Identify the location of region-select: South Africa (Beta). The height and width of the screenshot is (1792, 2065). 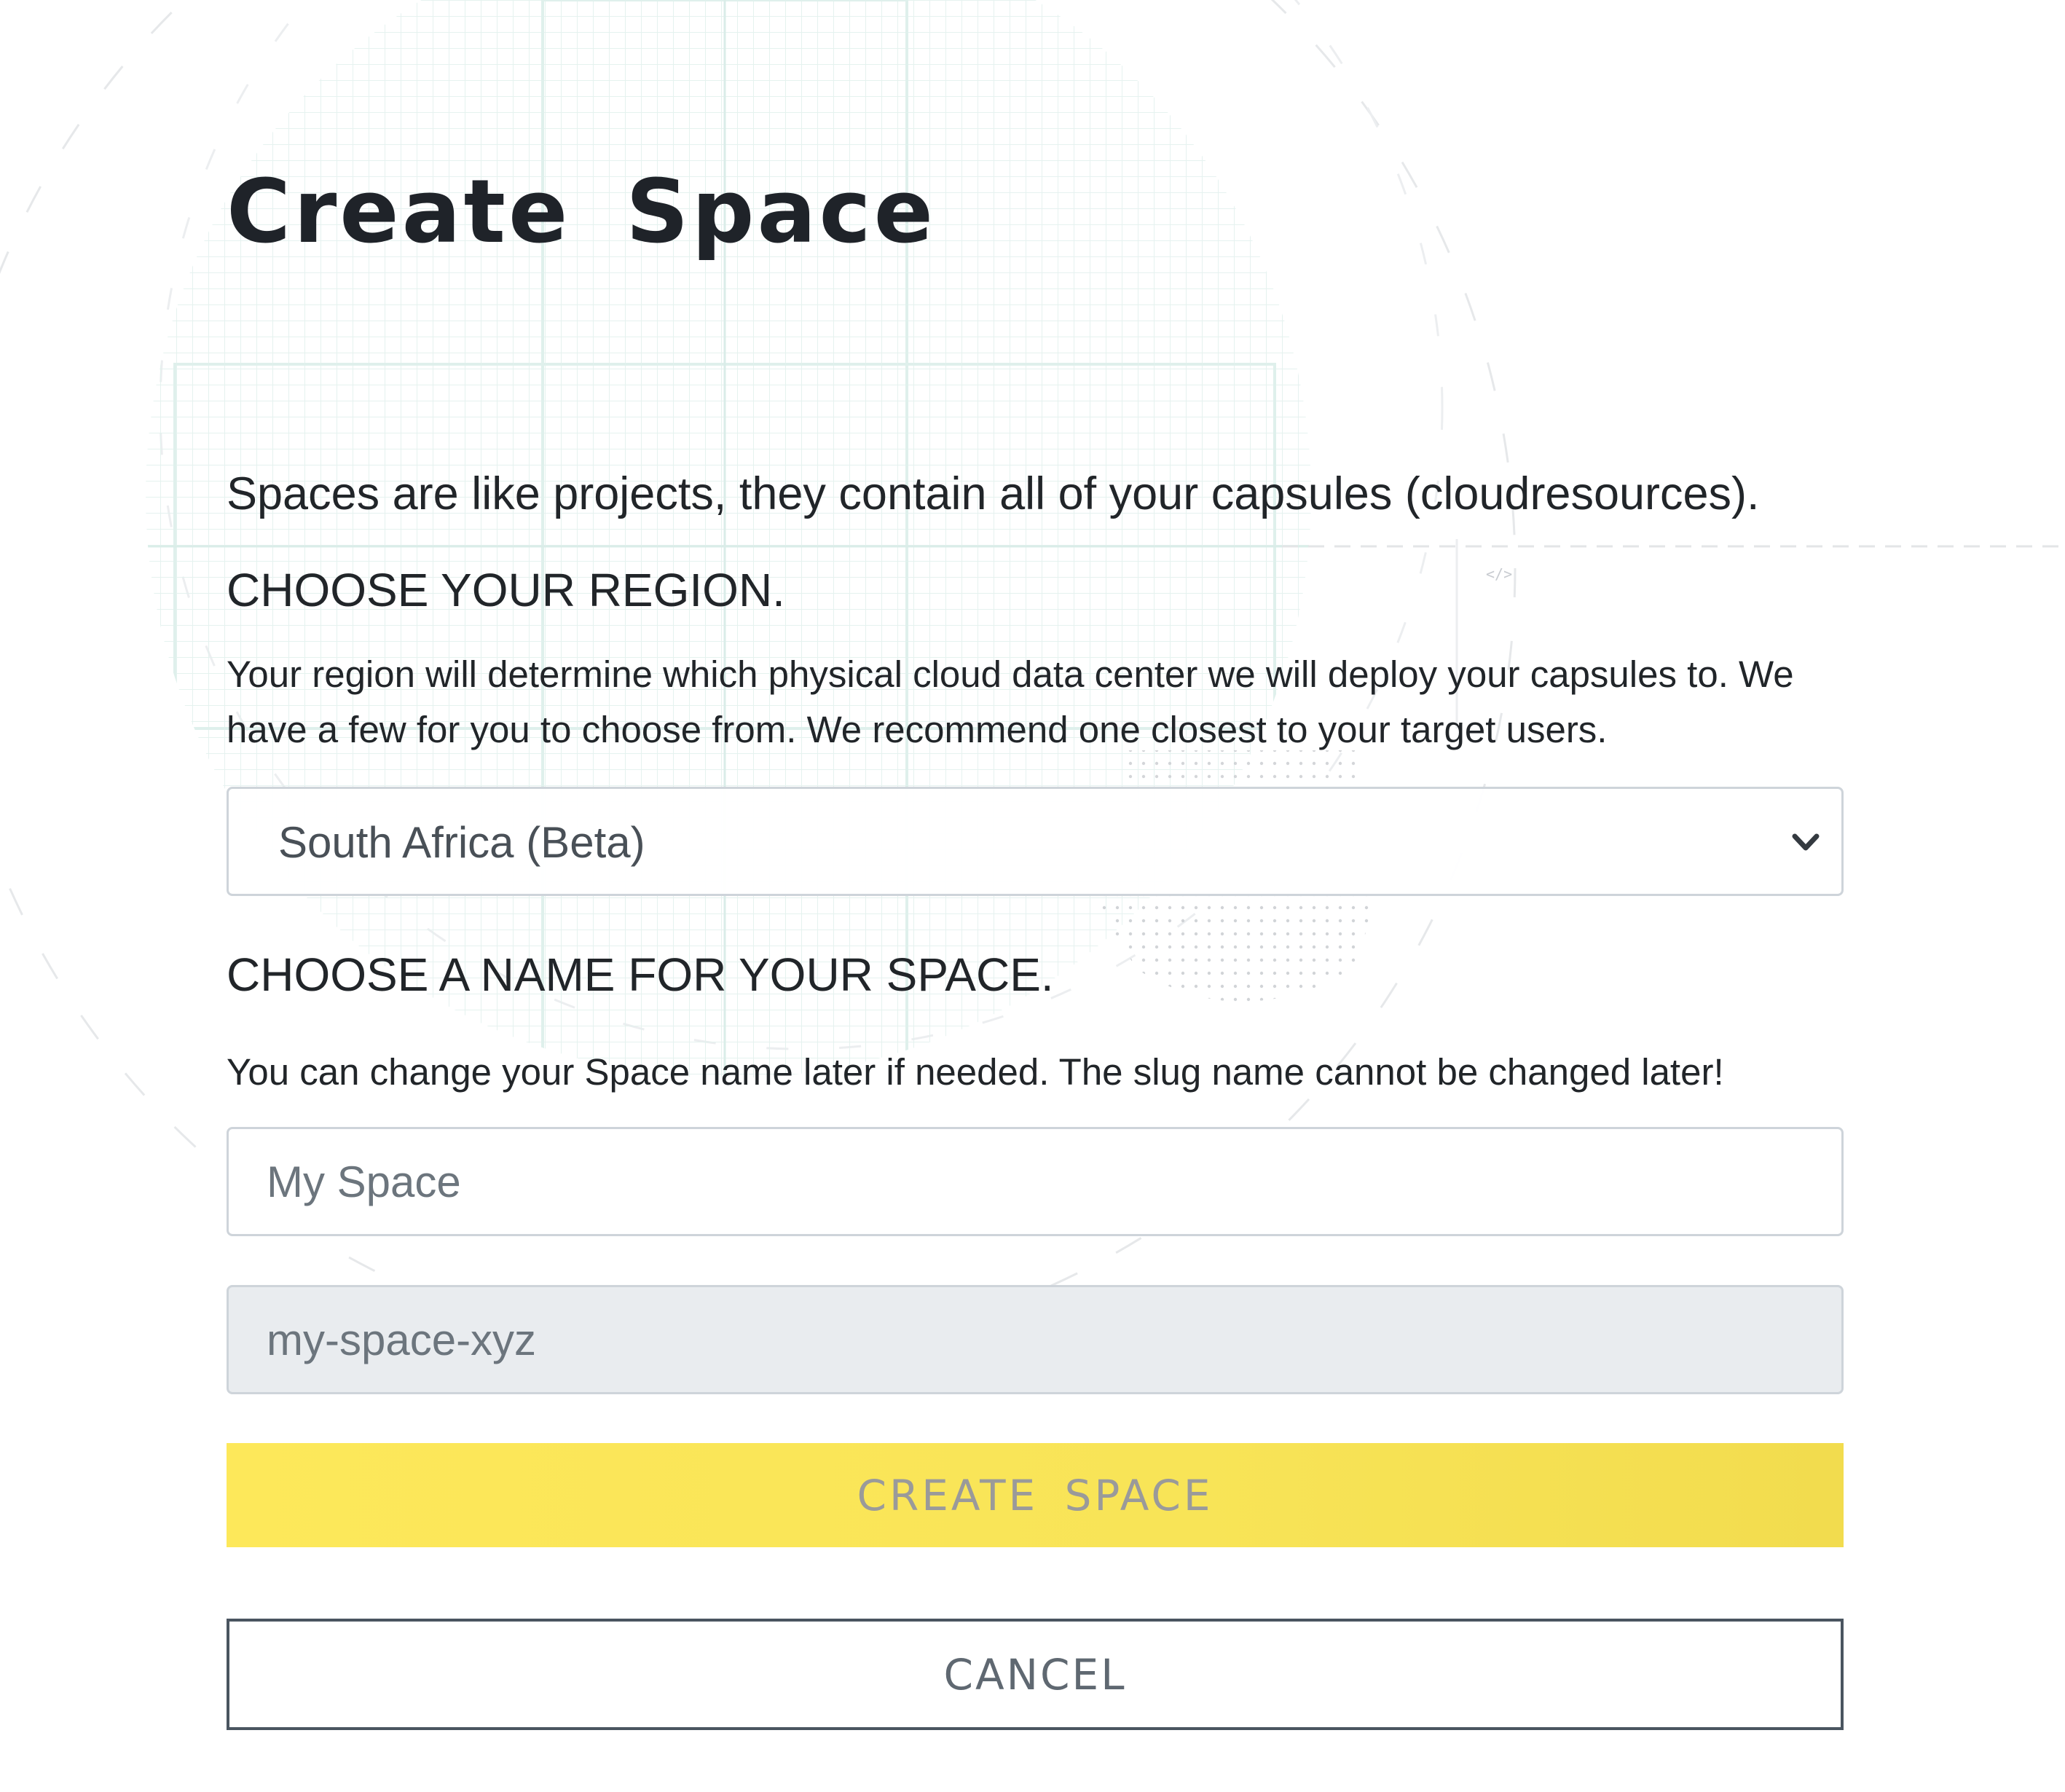
(1035, 842).